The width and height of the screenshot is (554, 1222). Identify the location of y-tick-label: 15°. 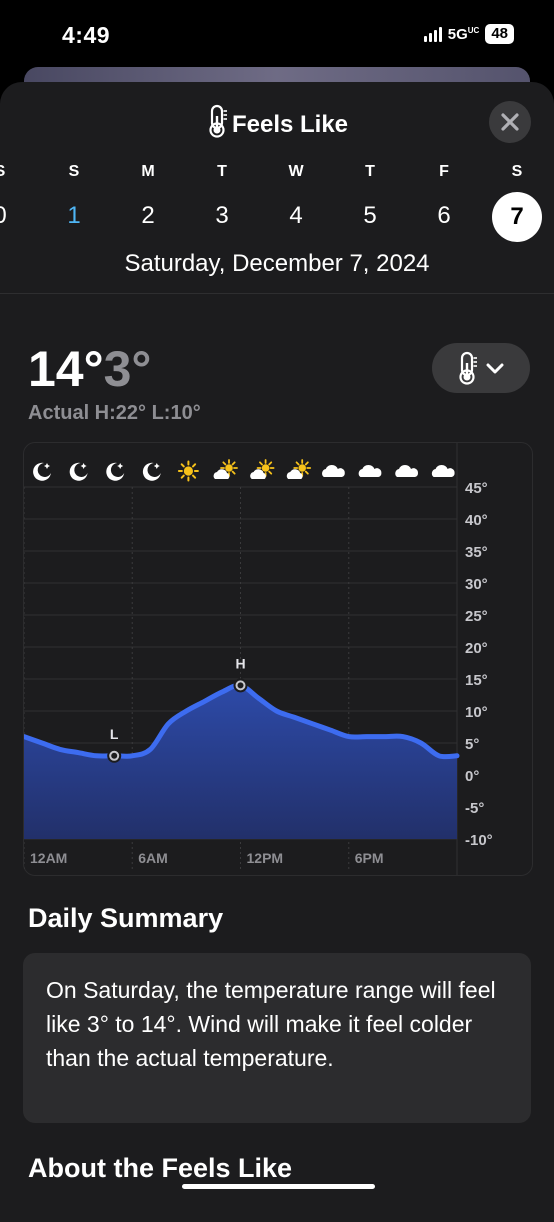
(476, 680).